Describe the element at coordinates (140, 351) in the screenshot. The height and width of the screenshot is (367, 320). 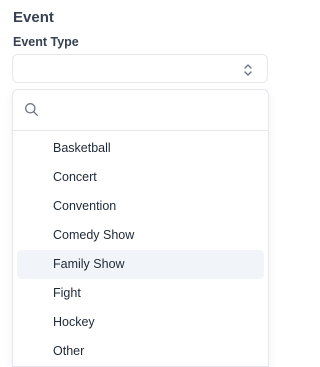
I see `option-other: Other` at that location.